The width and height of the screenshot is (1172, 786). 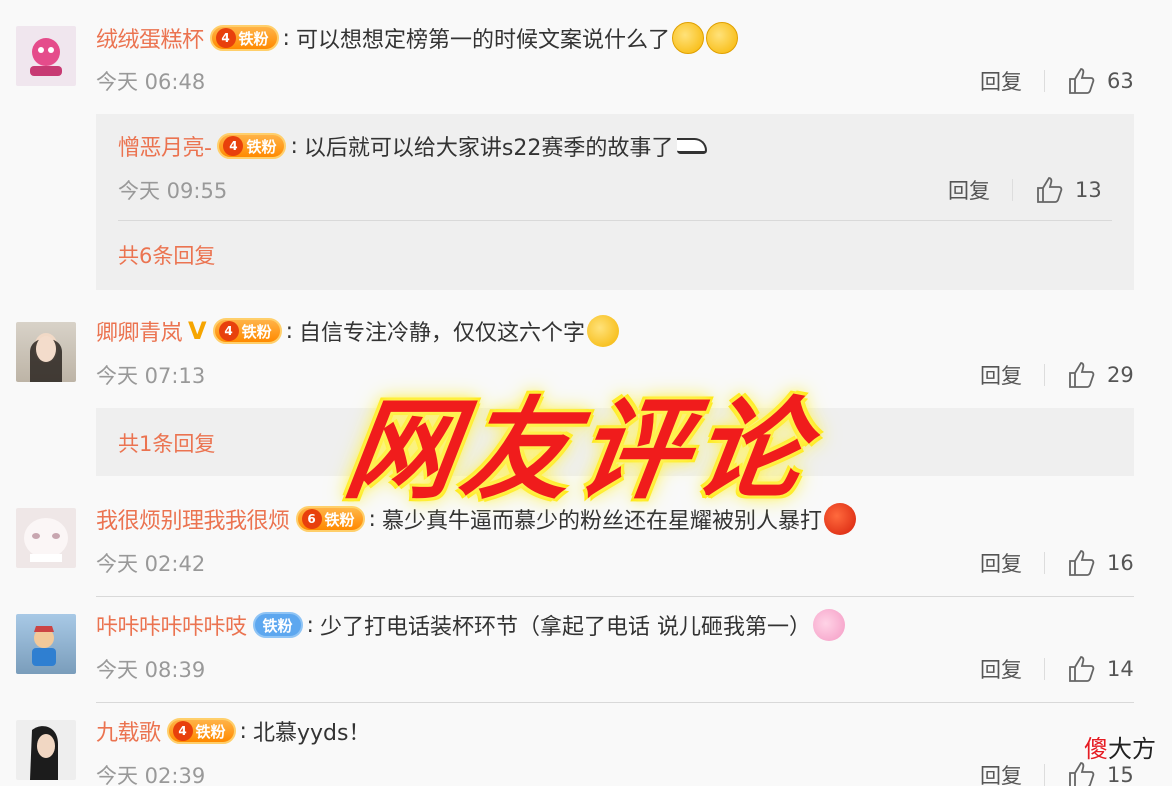 What do you see at coordinates (1120, 774) in the screenshot?
I see `like-count: 15` at bounding box center [1120, 774].